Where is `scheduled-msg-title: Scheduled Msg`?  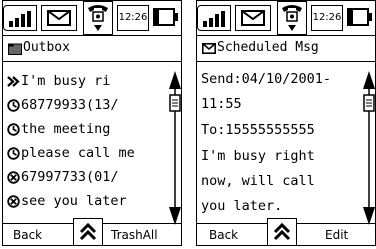
scheduled-msg-title: Scheduled Msg is located at coordinates (268, 47).